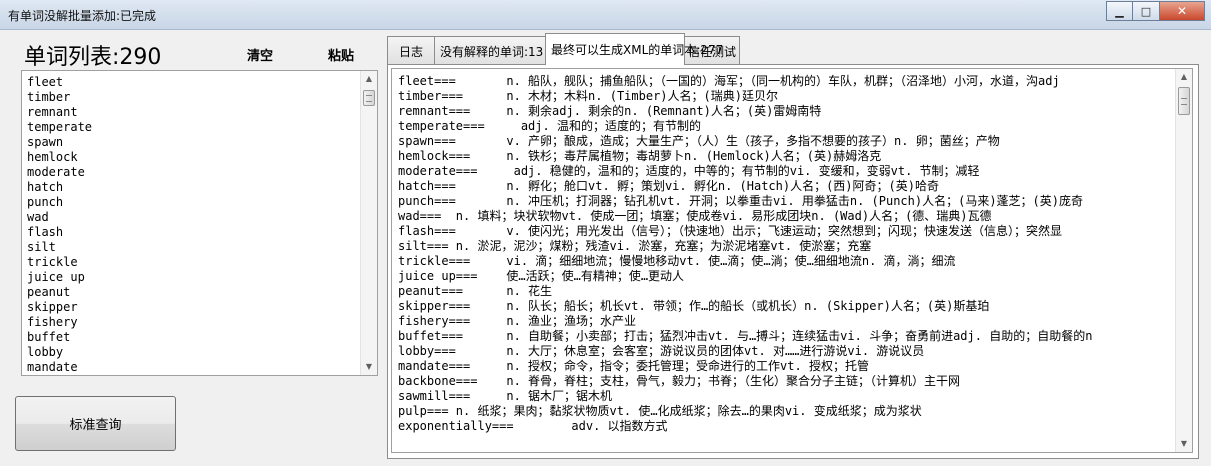  Describe the element at coordinates (59, 322) in the screenshot. I see `list-item: fishery` at that location.